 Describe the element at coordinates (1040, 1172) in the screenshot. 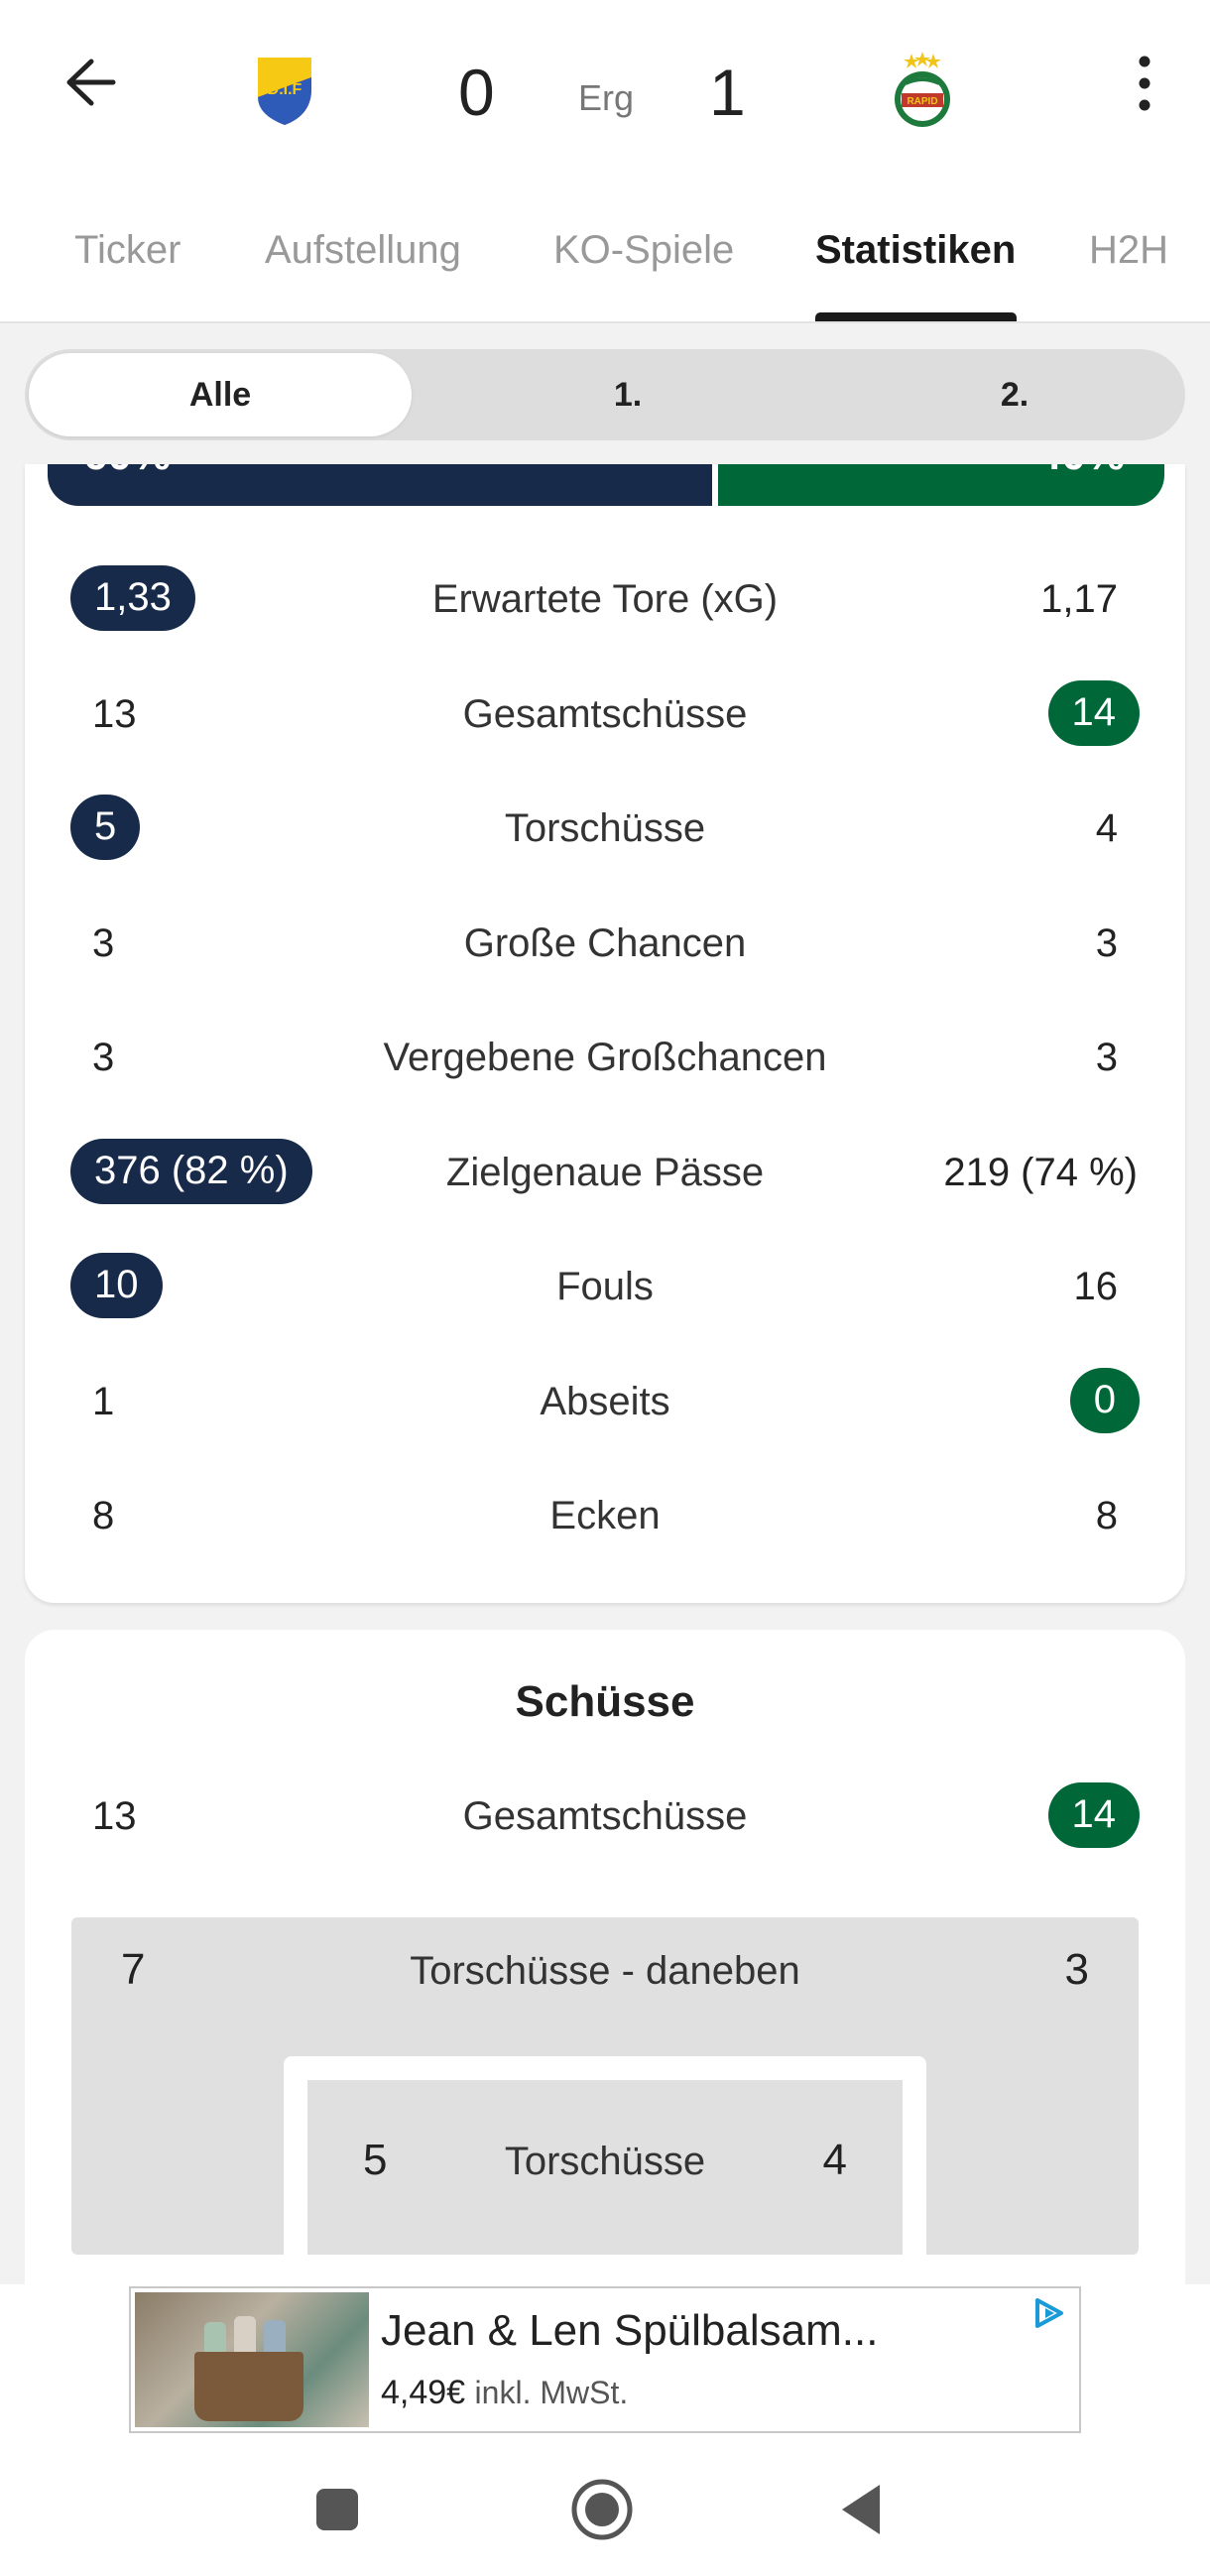

I see `stat-away-value: 219 (74 %)` at that location.